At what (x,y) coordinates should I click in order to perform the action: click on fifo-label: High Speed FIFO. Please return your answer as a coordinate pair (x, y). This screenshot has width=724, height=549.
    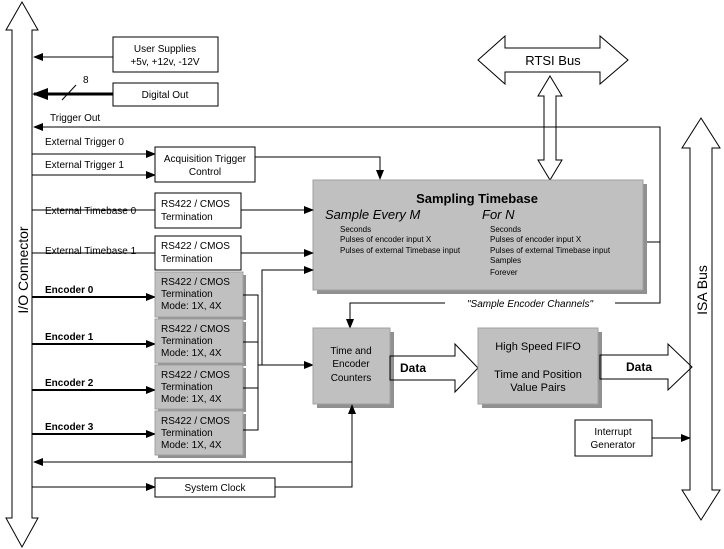
    Looking at the image, I should click on (538, 347).